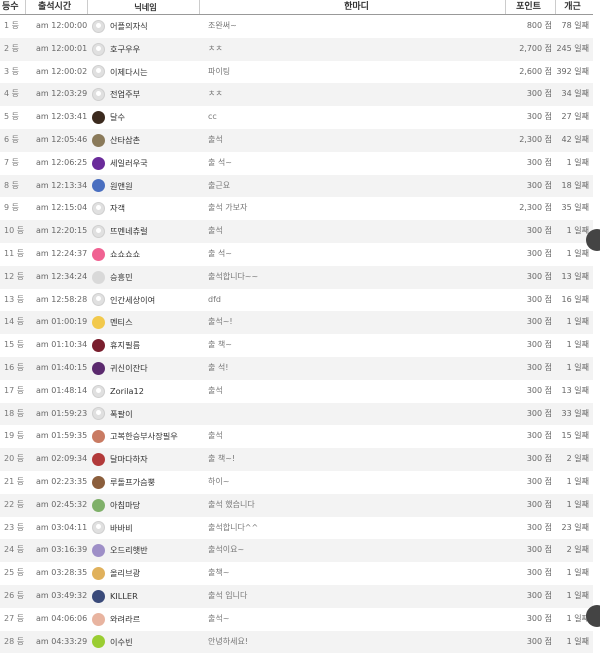  What do you see at coordinates (539, 527) in the screenshot?
I see `points-cell: 300 점` at bounding box center [539, 527].